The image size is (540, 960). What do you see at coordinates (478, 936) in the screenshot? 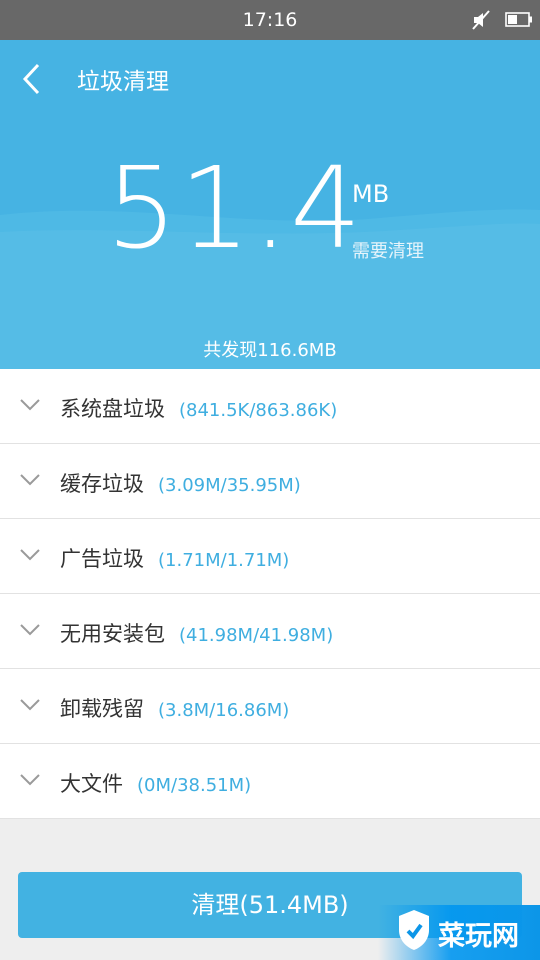
I see `watermark-text: 菜玩网` at bounding box center [478, 936].